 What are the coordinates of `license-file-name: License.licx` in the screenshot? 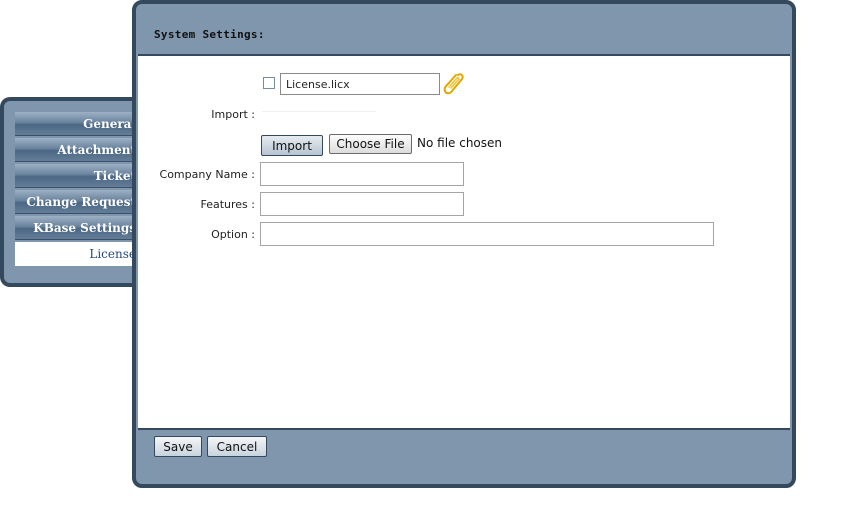 It's located at (318, 84).